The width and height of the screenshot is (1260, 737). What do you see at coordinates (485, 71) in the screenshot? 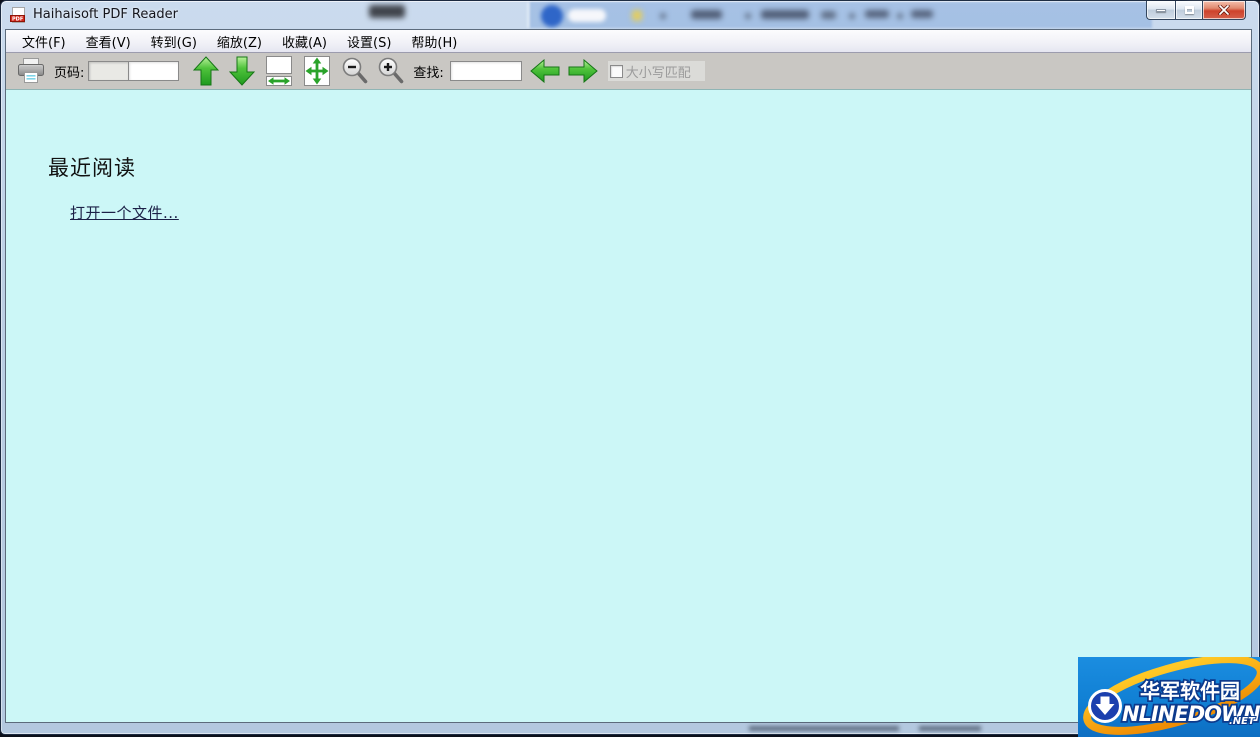
I see `find-input` at bounding box center [485, 71].